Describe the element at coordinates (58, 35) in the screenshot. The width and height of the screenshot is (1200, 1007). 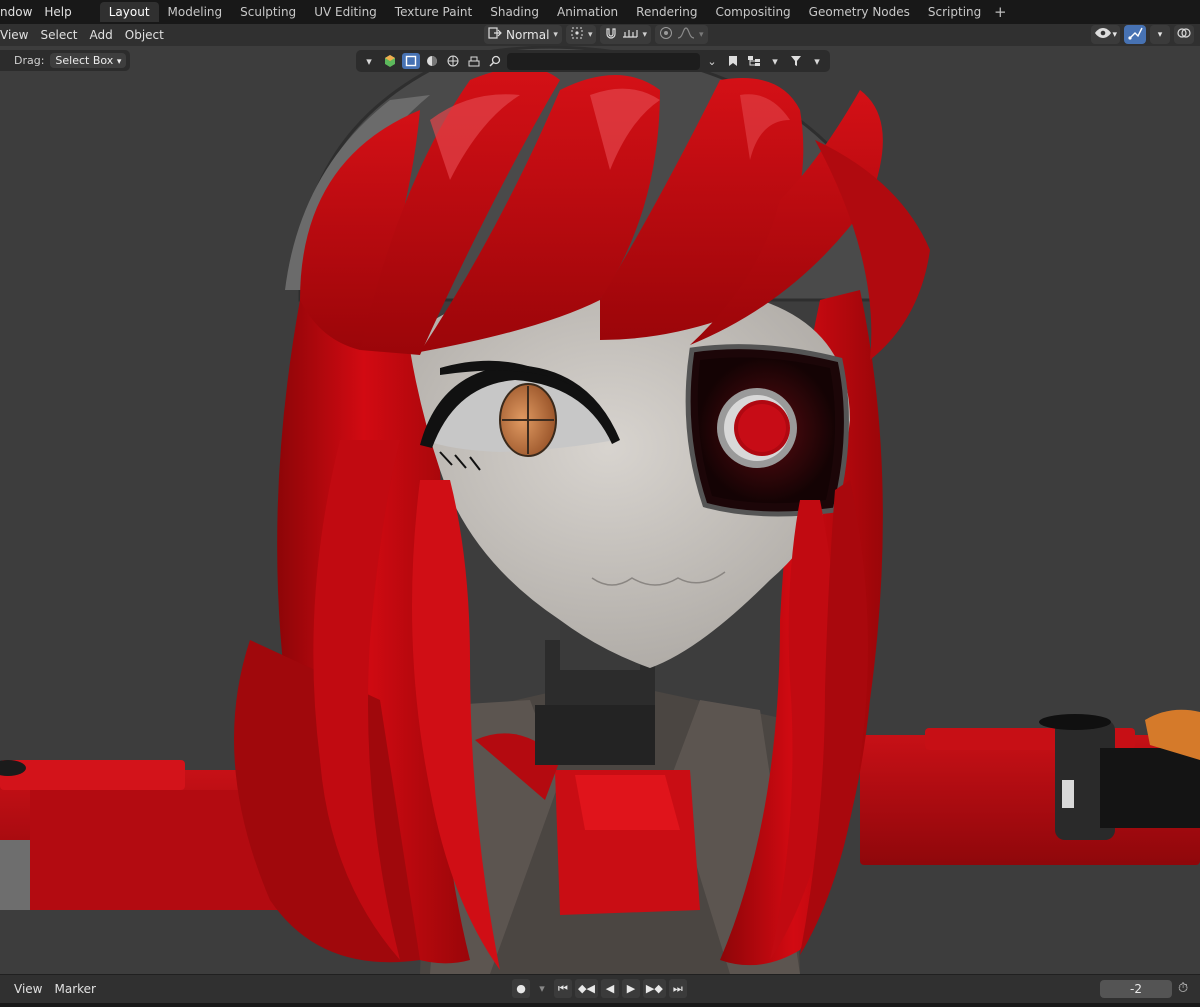
I see `menu-select: Select` at that location.